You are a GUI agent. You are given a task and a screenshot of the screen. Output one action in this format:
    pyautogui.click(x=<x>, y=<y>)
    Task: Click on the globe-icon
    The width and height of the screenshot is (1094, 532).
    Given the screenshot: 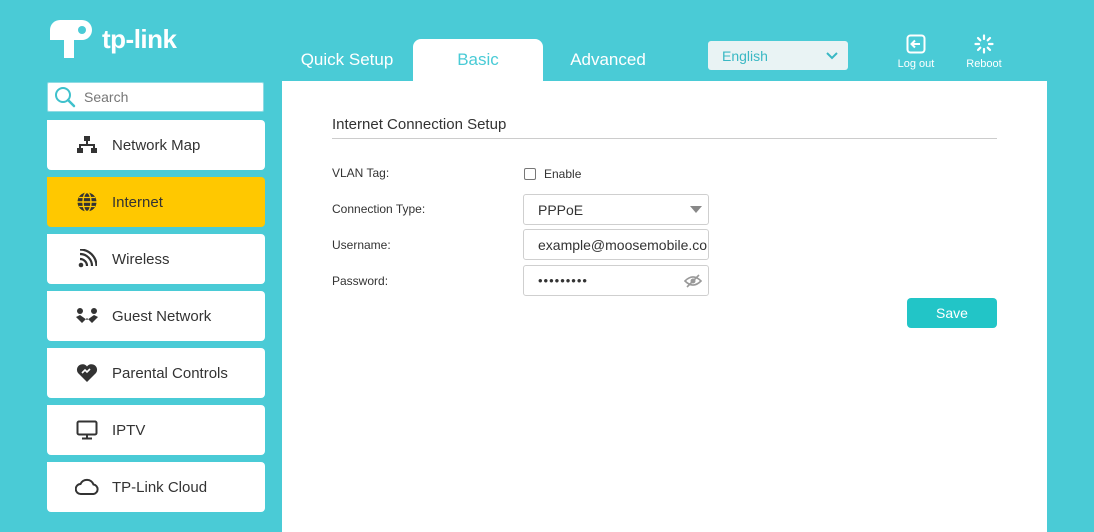 What is the action you would take?
    pyautogui.click(x=87, y=202)
    